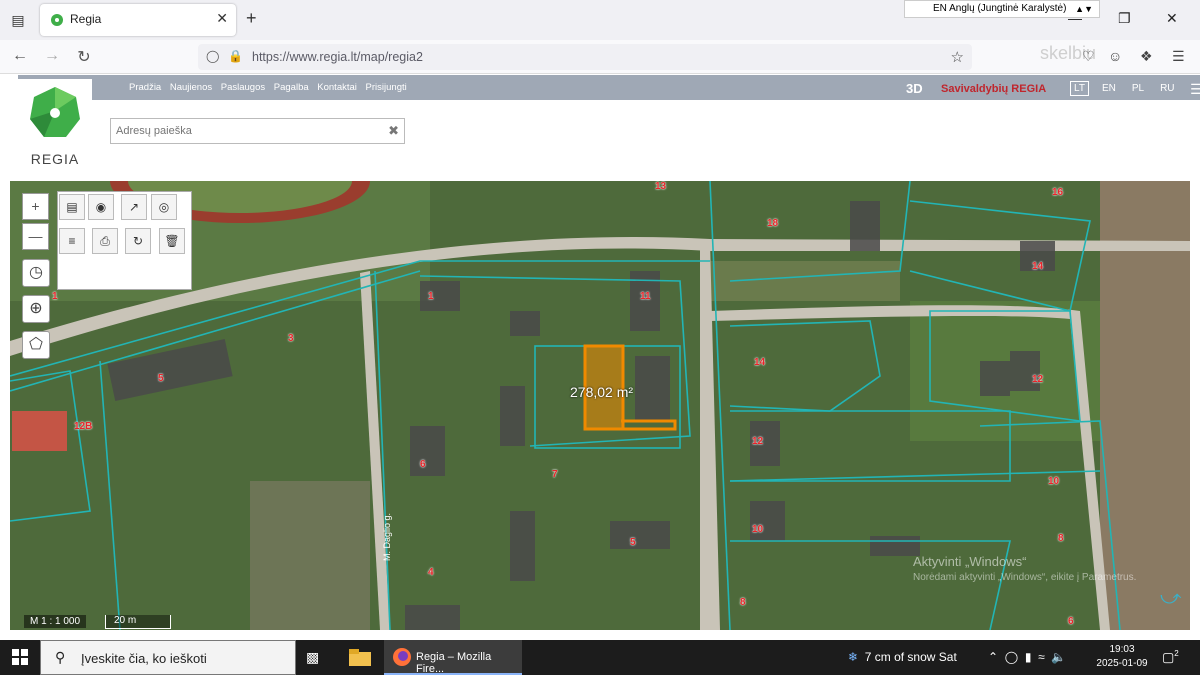  What do you see at coordinates (1195, 89) in the screenshot?
I see `hamburger-menu-icon: ☰` at bounding box center [1195, 89].